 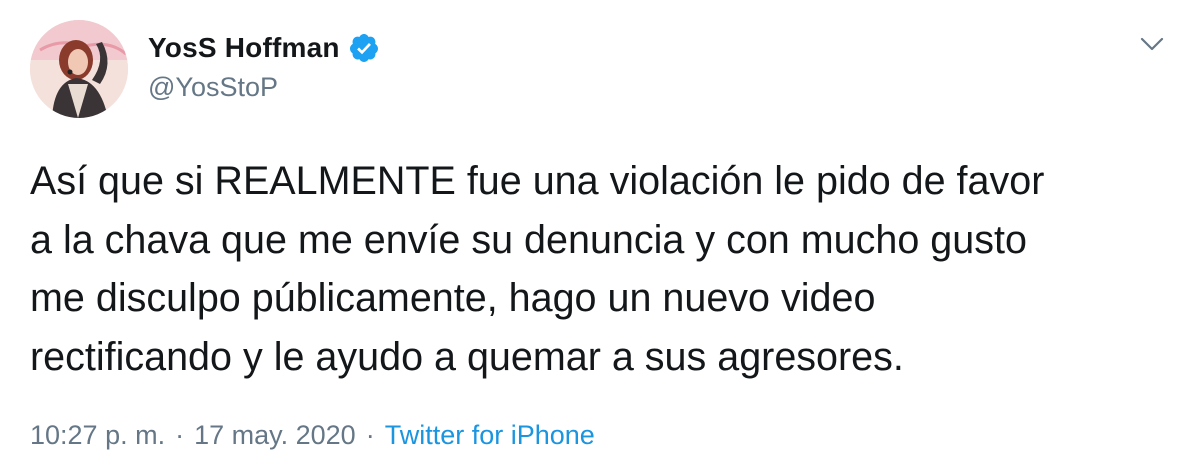 I want to click on author-name-row: YosS Hoffman, so click(x=264, y=48).